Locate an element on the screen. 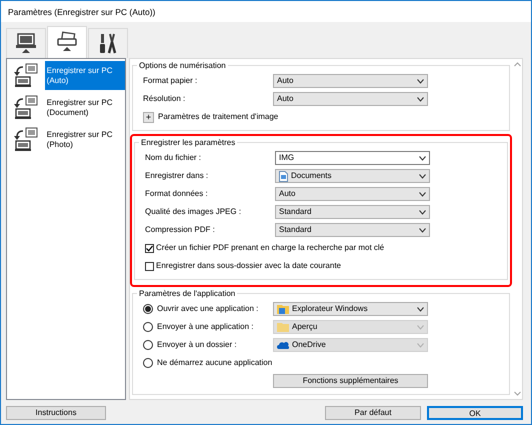  instructions-button: Instructions is located at coordinates (56, 413).